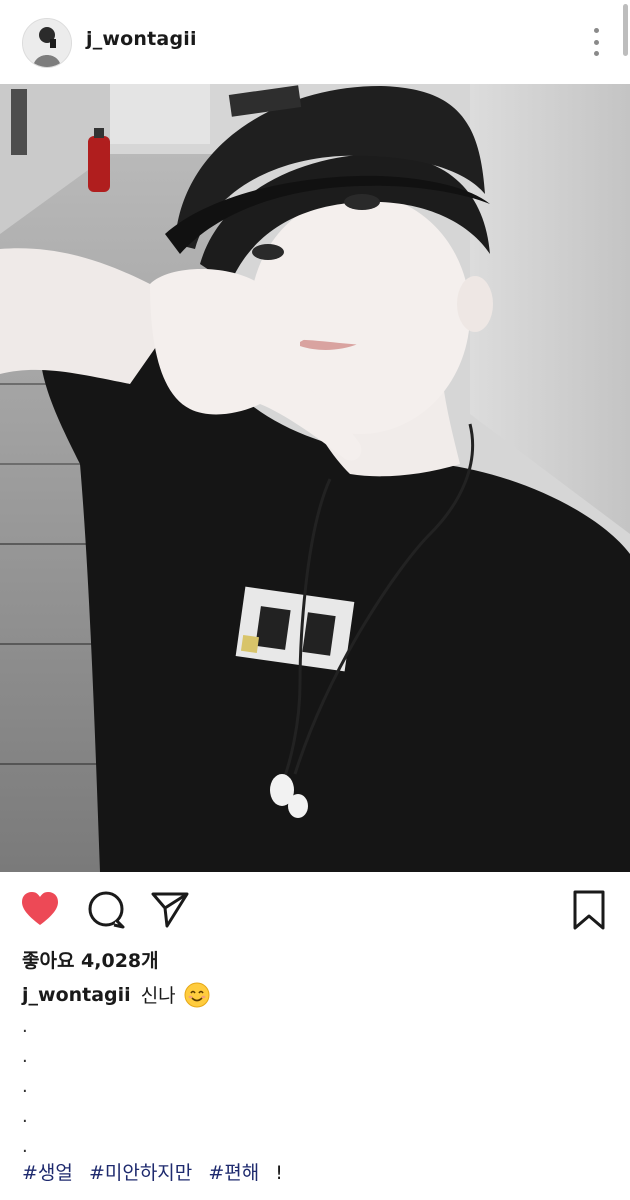  I want to click on avatar-image, so click(47, 43).